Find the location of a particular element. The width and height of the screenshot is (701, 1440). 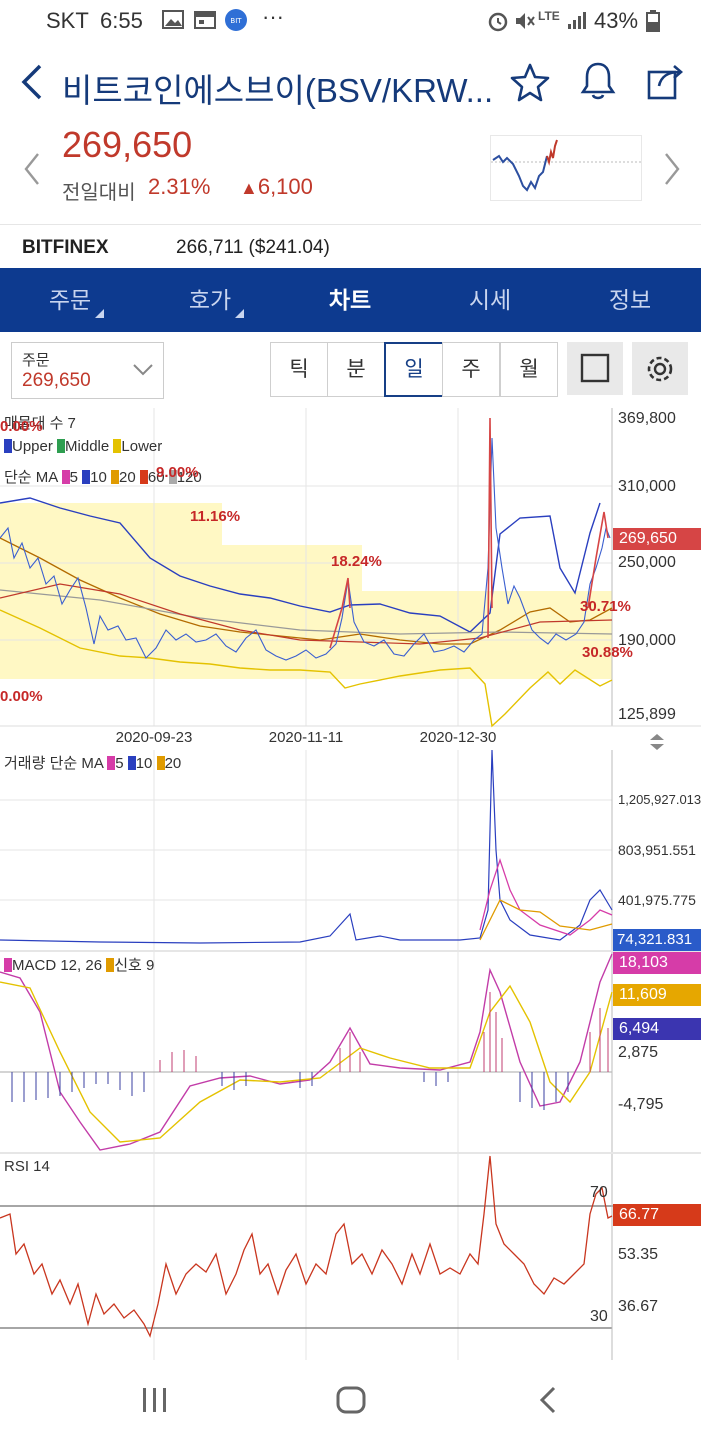

square-icon is located at coordinates (595, 368).